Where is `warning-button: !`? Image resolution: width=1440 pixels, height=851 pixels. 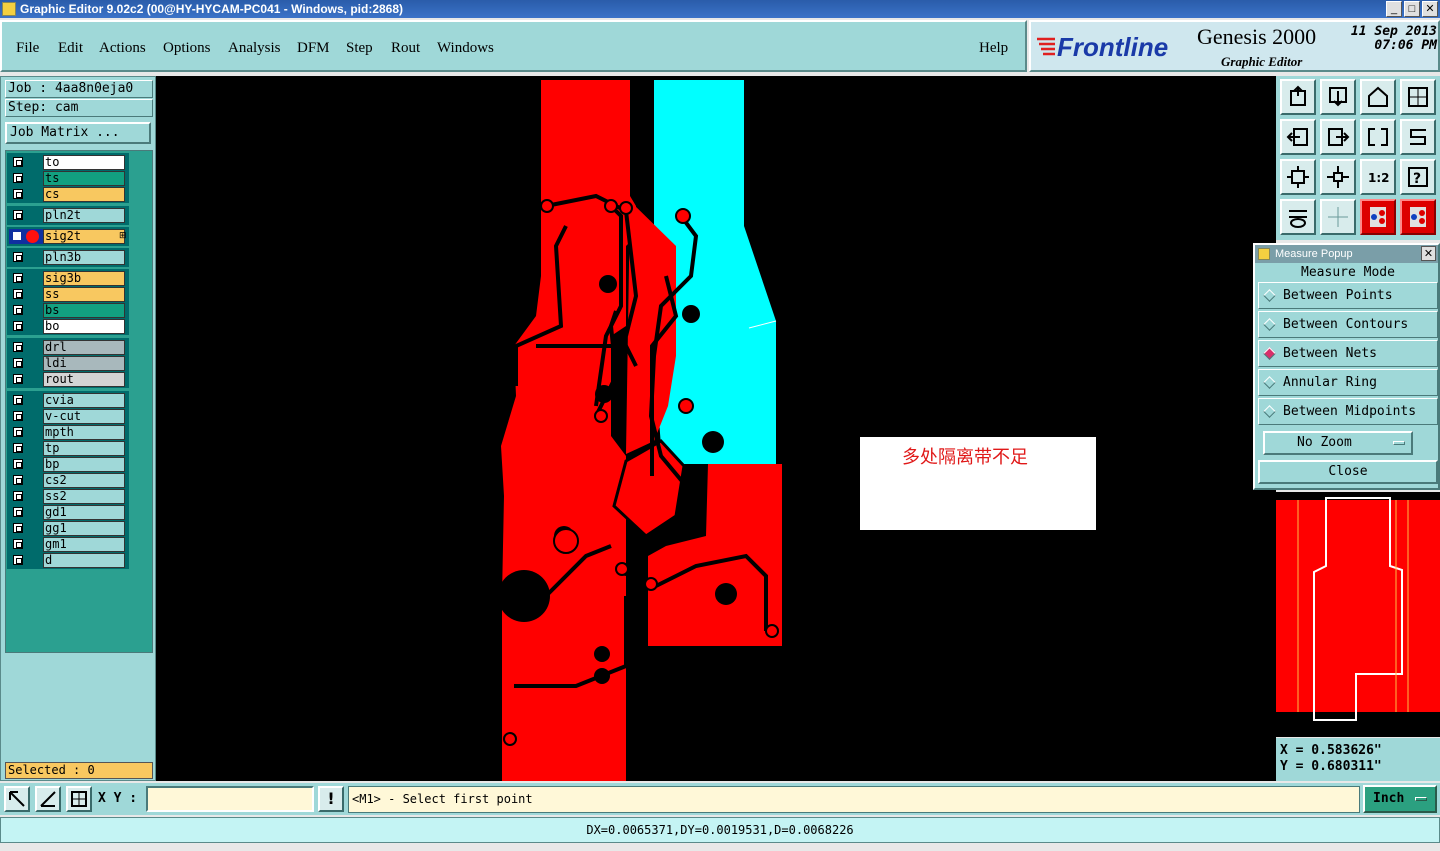
warning-button: ! is located at coordinates (331, 799).